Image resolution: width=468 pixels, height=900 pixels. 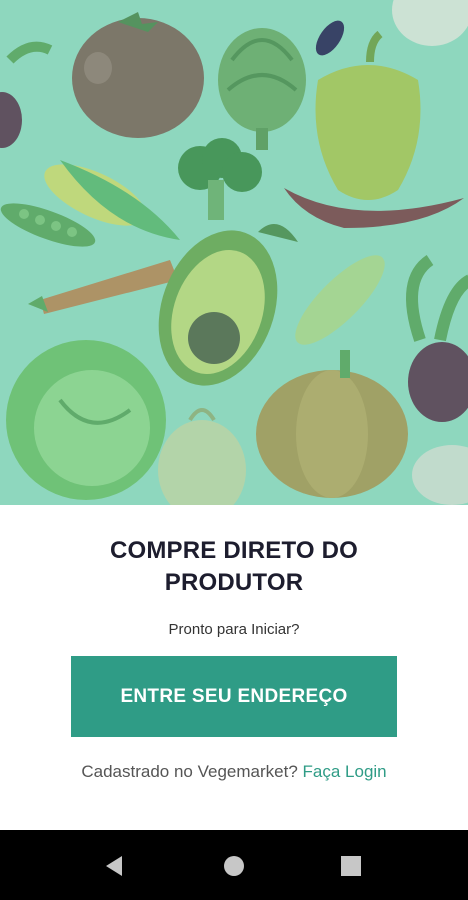 I want to click on system-navigation-bar, so click(x=234, y=865).